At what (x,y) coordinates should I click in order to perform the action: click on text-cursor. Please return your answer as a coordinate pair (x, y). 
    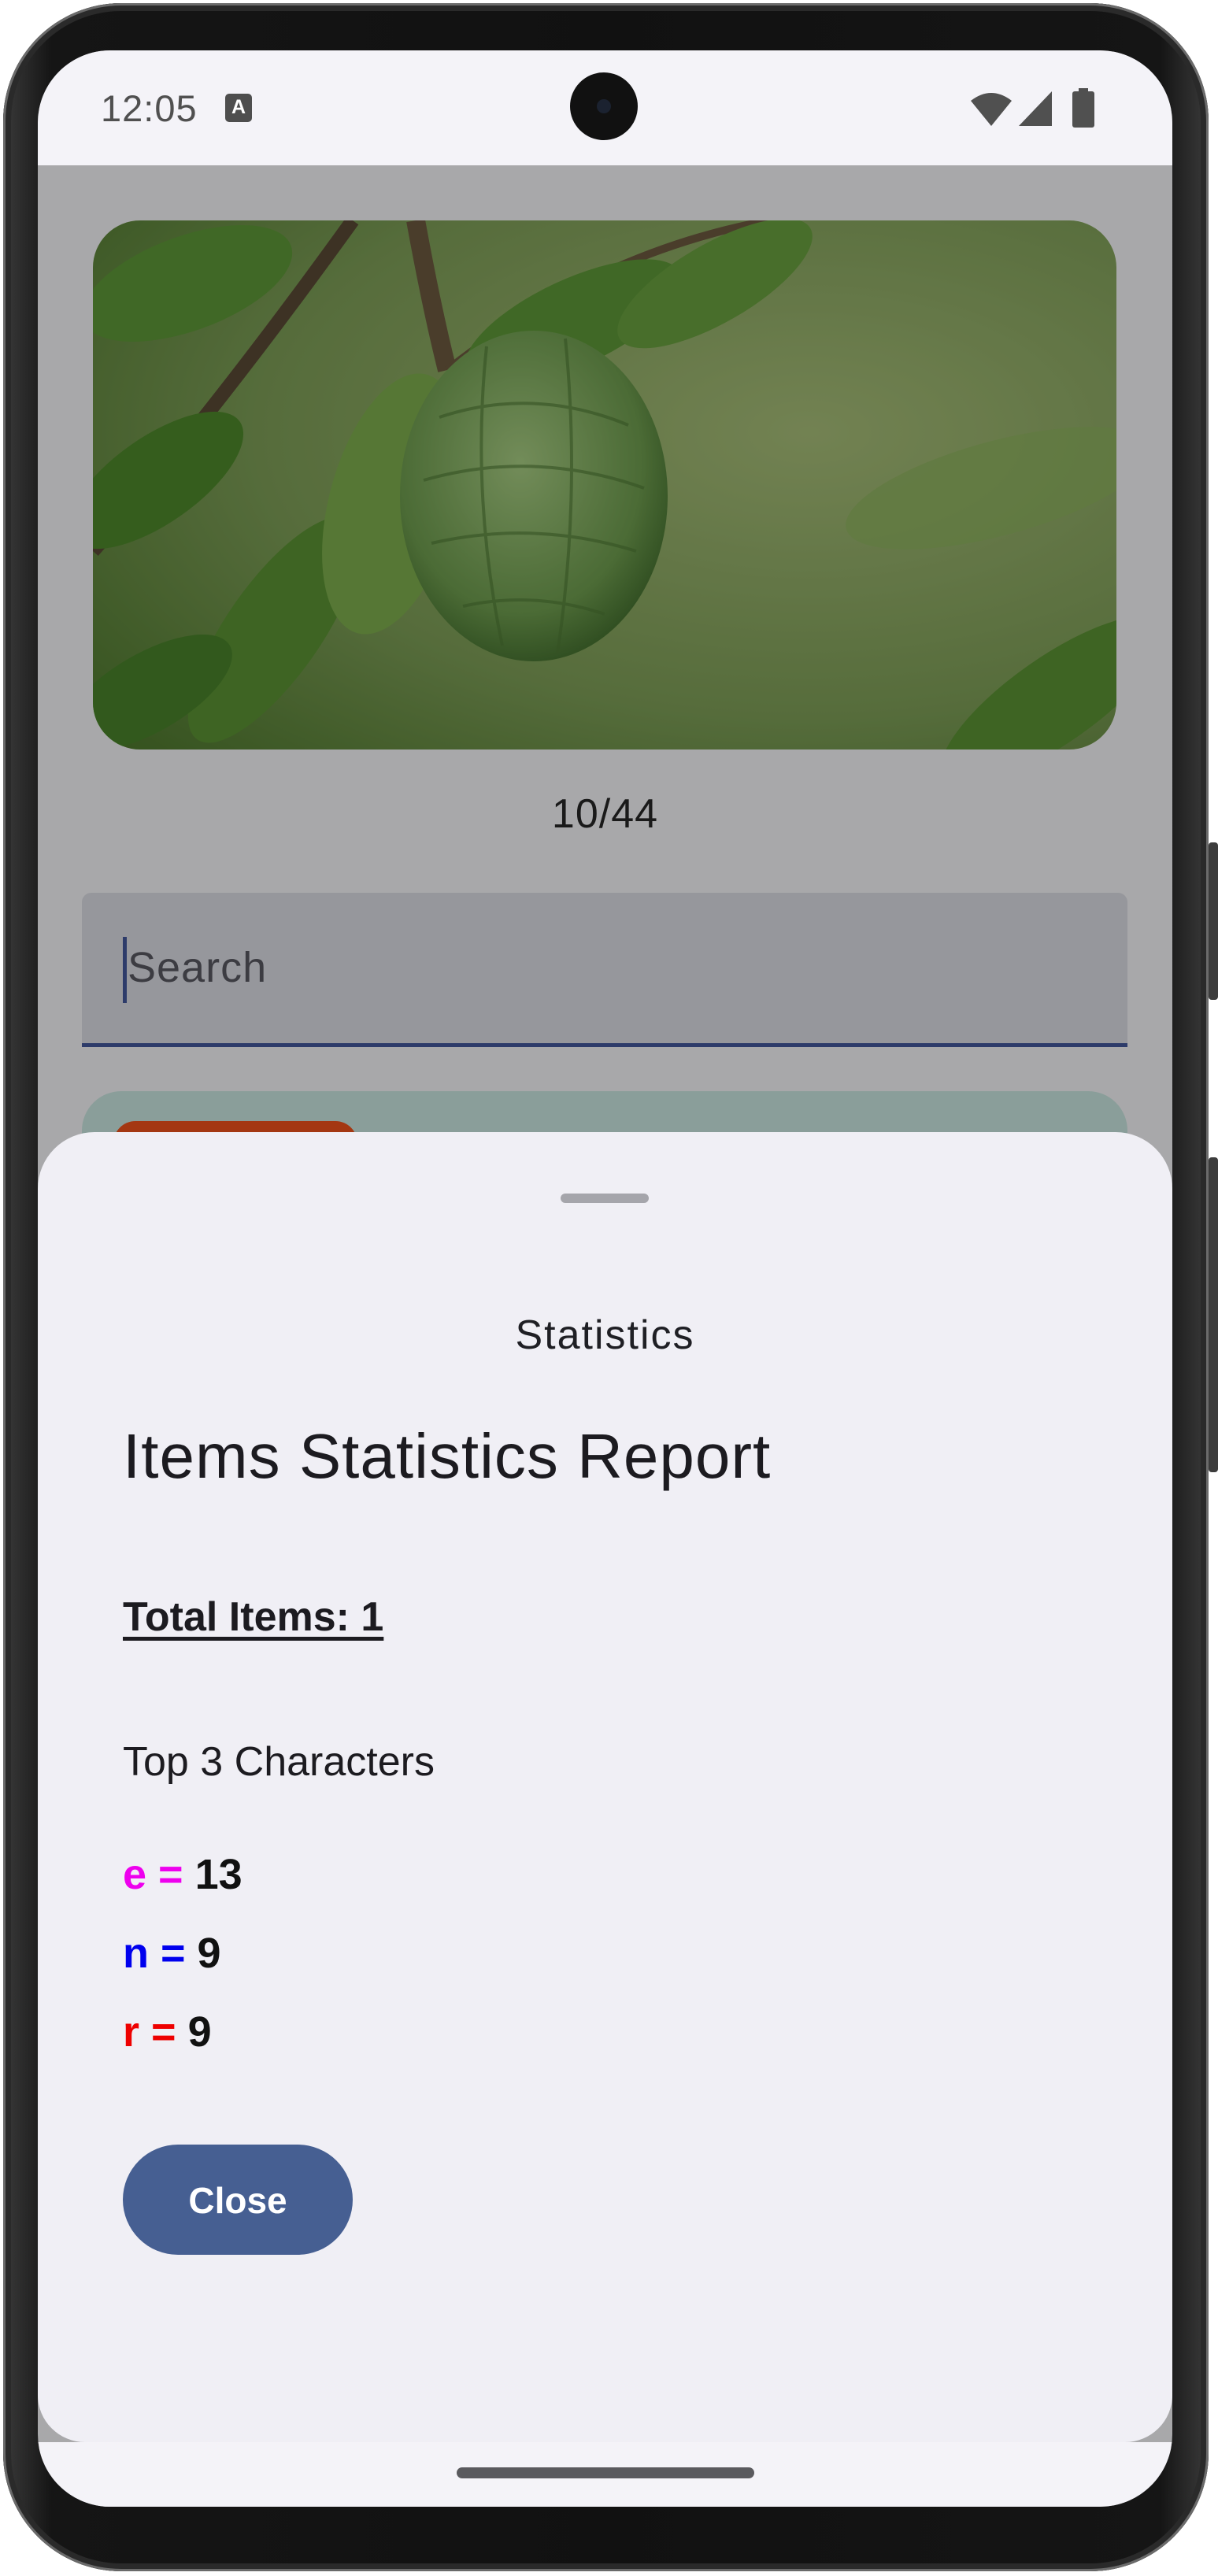
    Looking at the image, I should click on (125, 970).